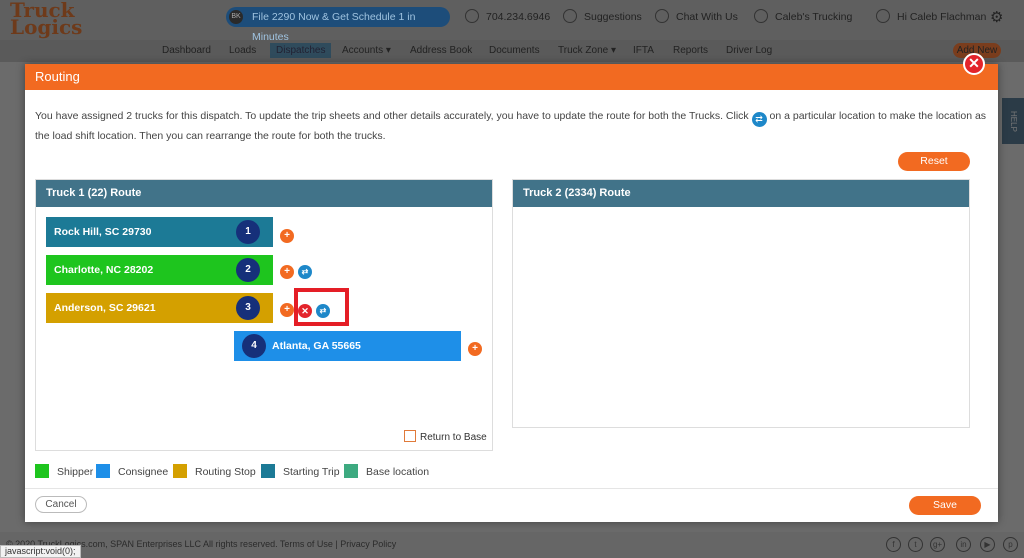  I want to click on return-to-base-option: Return to Base, so click(445, 436).